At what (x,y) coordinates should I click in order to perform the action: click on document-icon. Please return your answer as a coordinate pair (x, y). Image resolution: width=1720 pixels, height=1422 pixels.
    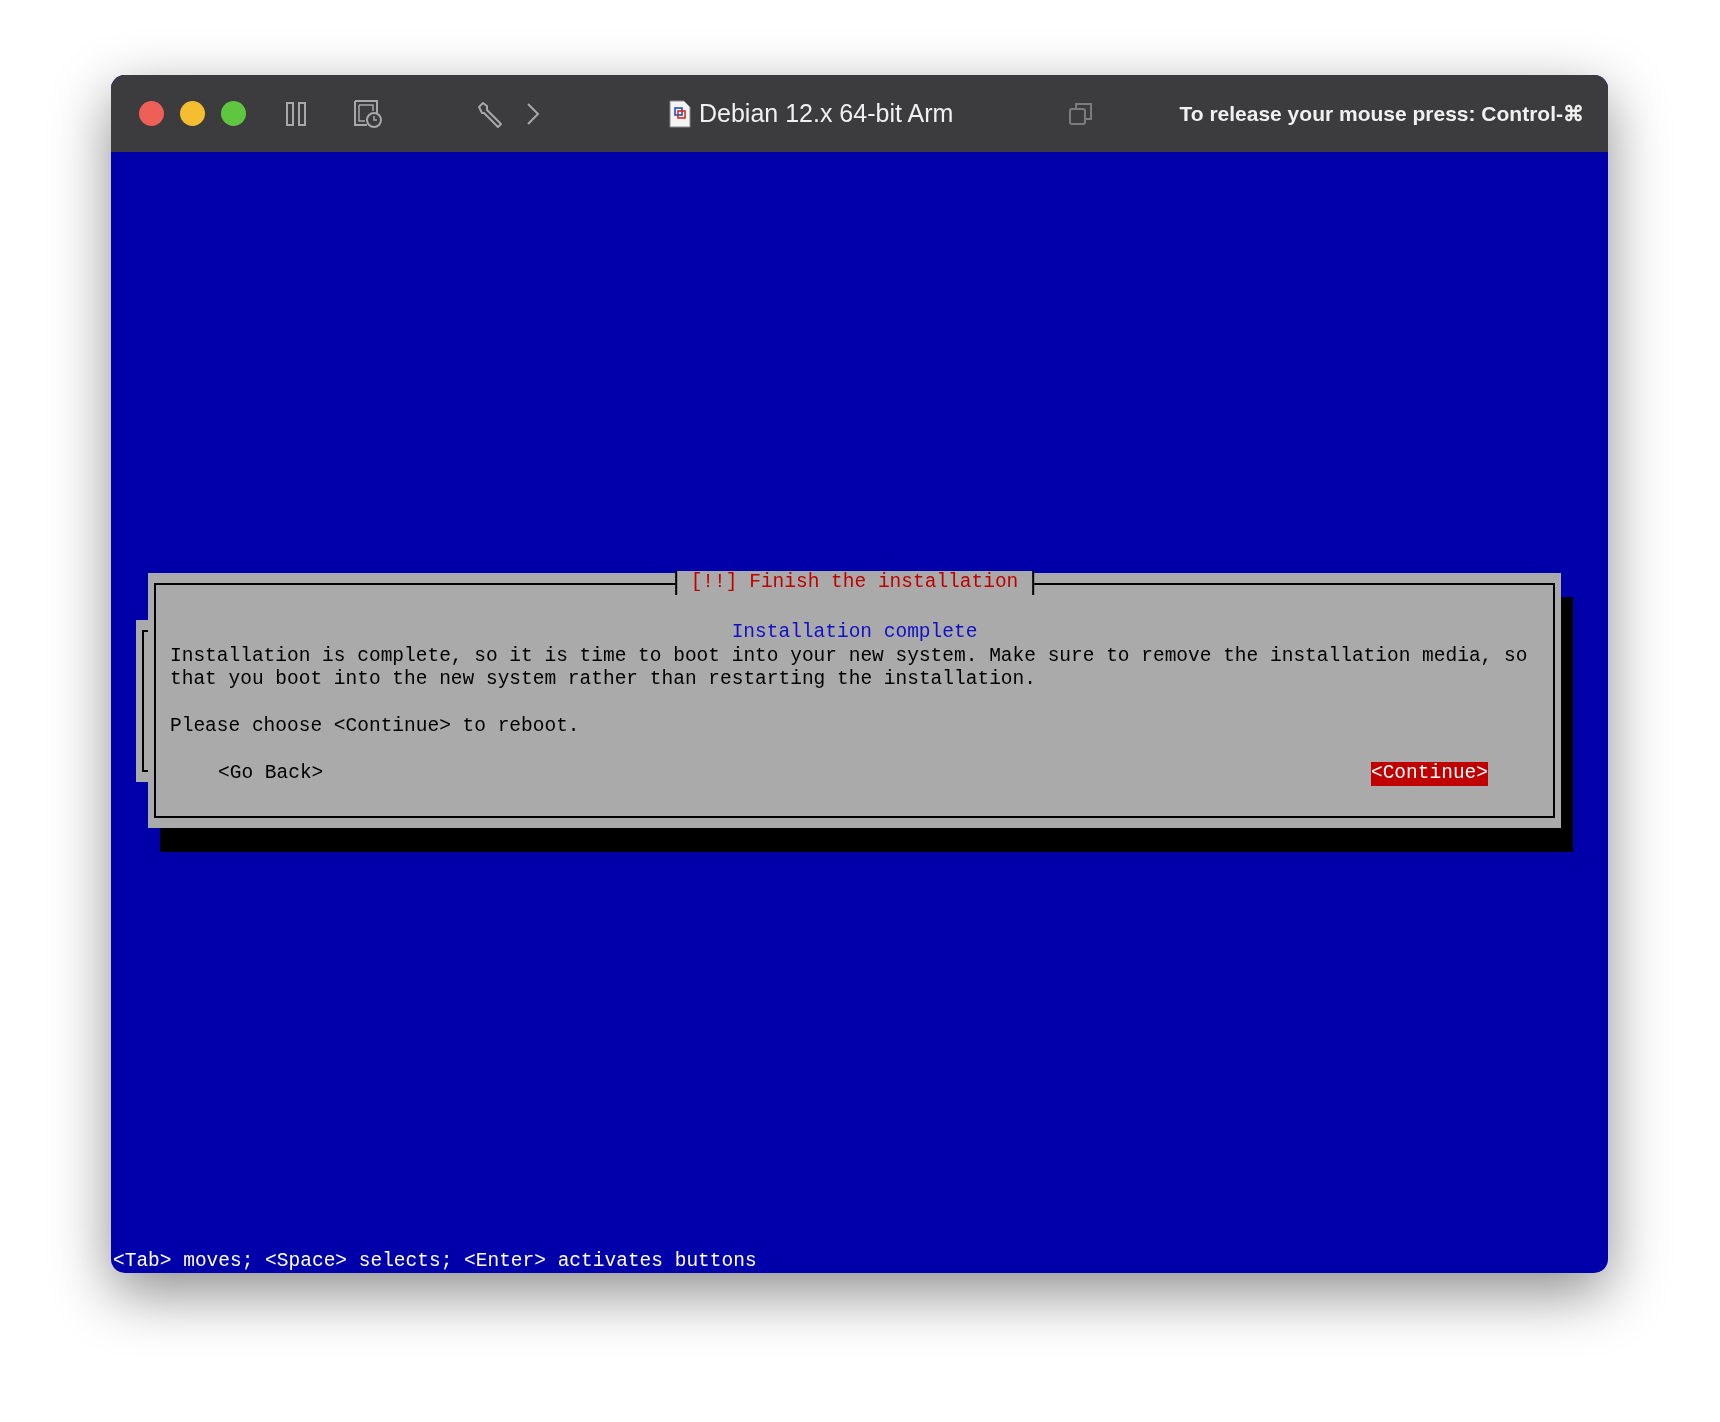
    Looking at the image, I should click on (680, 113).